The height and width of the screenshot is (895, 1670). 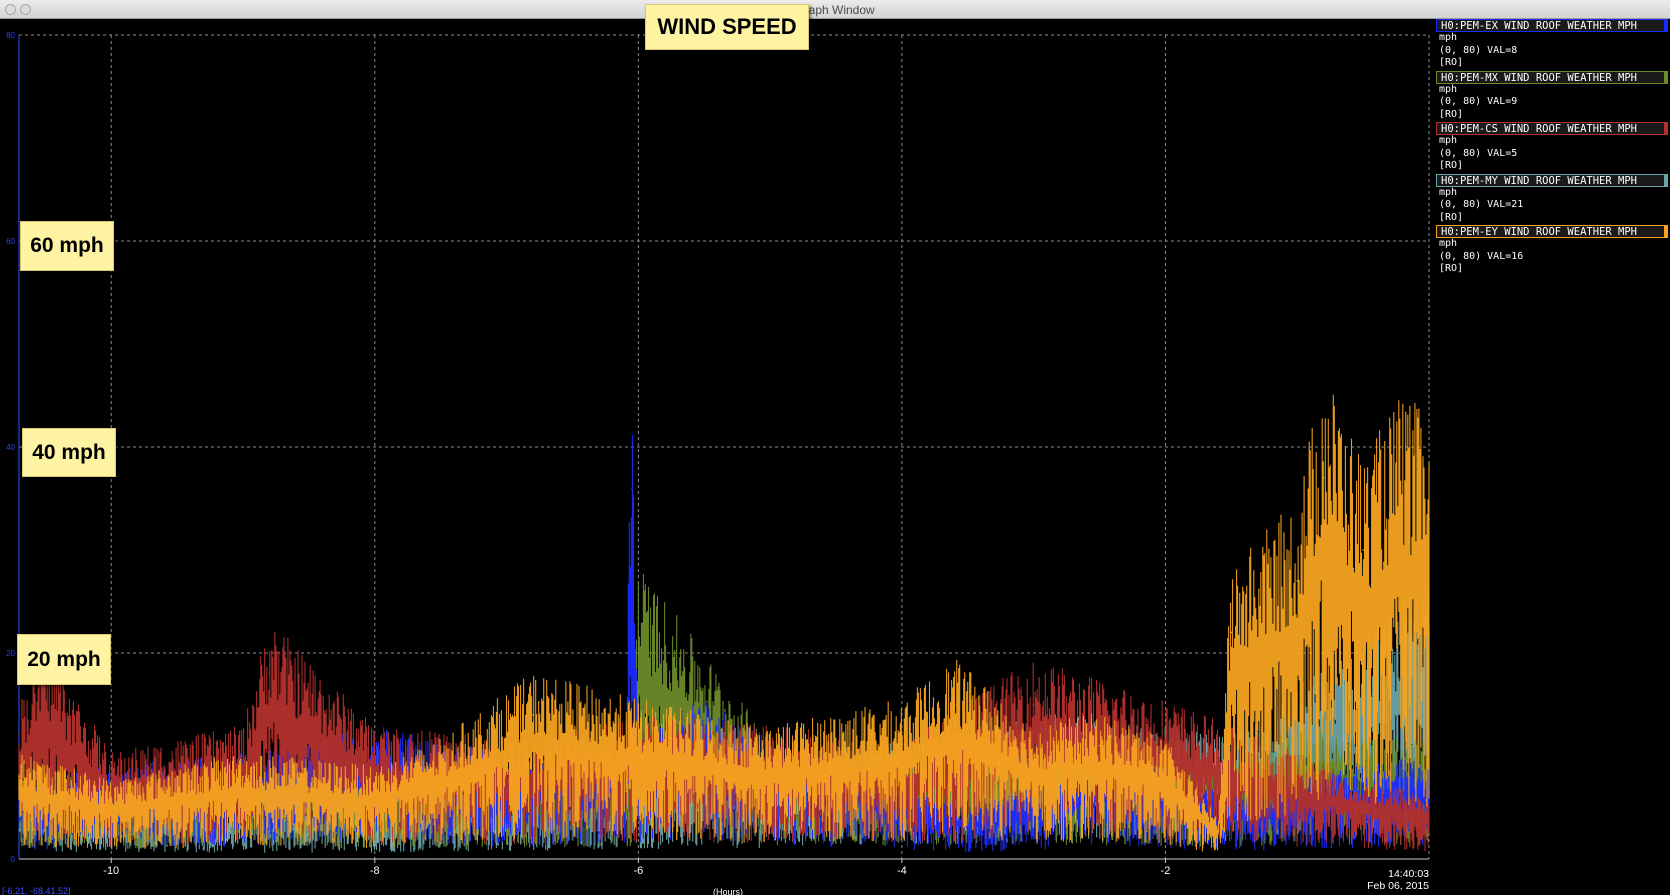 I want to click on y-tick-label: 0, so click(x=13, y=859).